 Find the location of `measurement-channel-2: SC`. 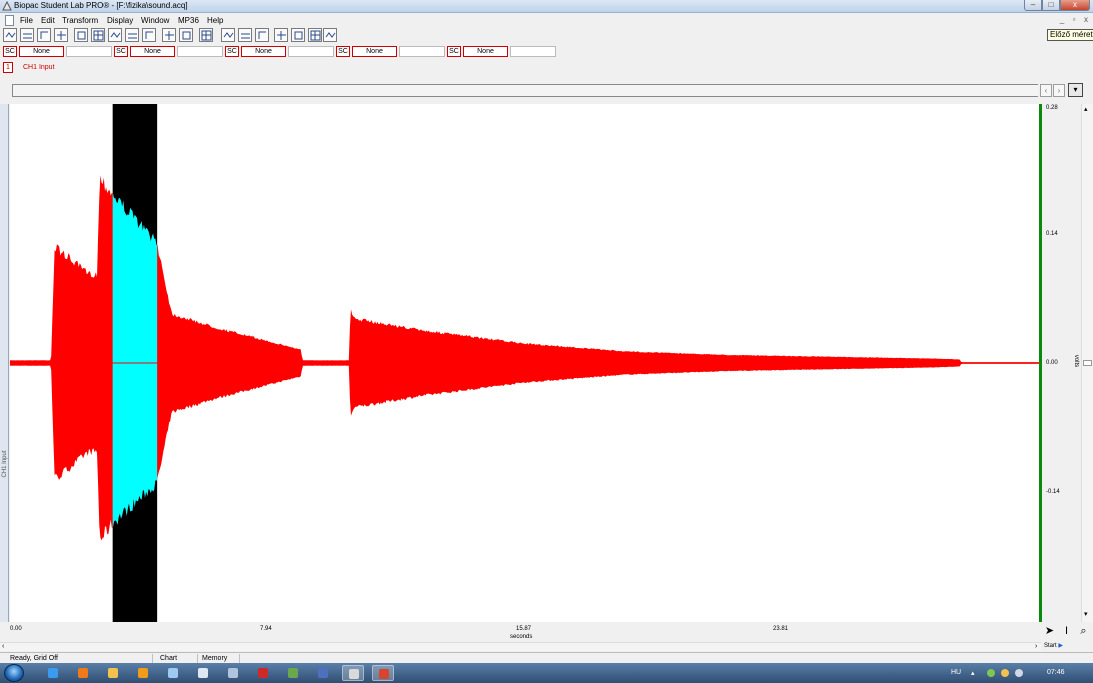

measurement-channel-2: SC is located at coordinates (121, 51).